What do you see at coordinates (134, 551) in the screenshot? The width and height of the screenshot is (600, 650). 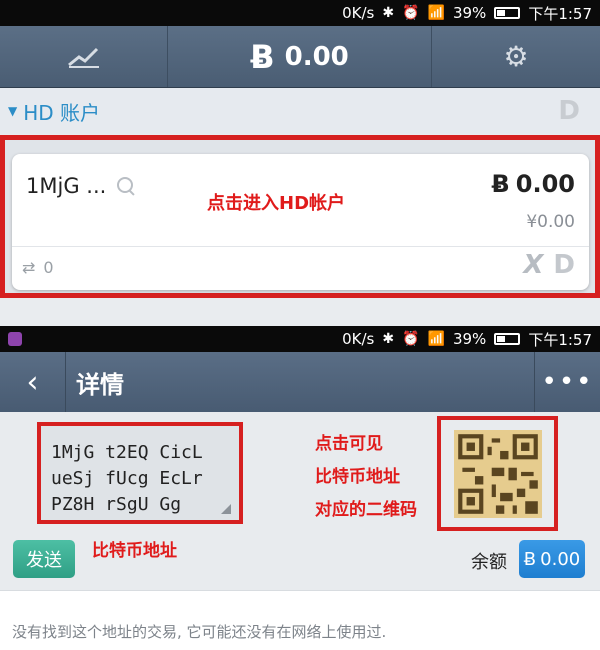 I see `annotation-btc-address: 比特币地址` at bounding box center [134, 551].